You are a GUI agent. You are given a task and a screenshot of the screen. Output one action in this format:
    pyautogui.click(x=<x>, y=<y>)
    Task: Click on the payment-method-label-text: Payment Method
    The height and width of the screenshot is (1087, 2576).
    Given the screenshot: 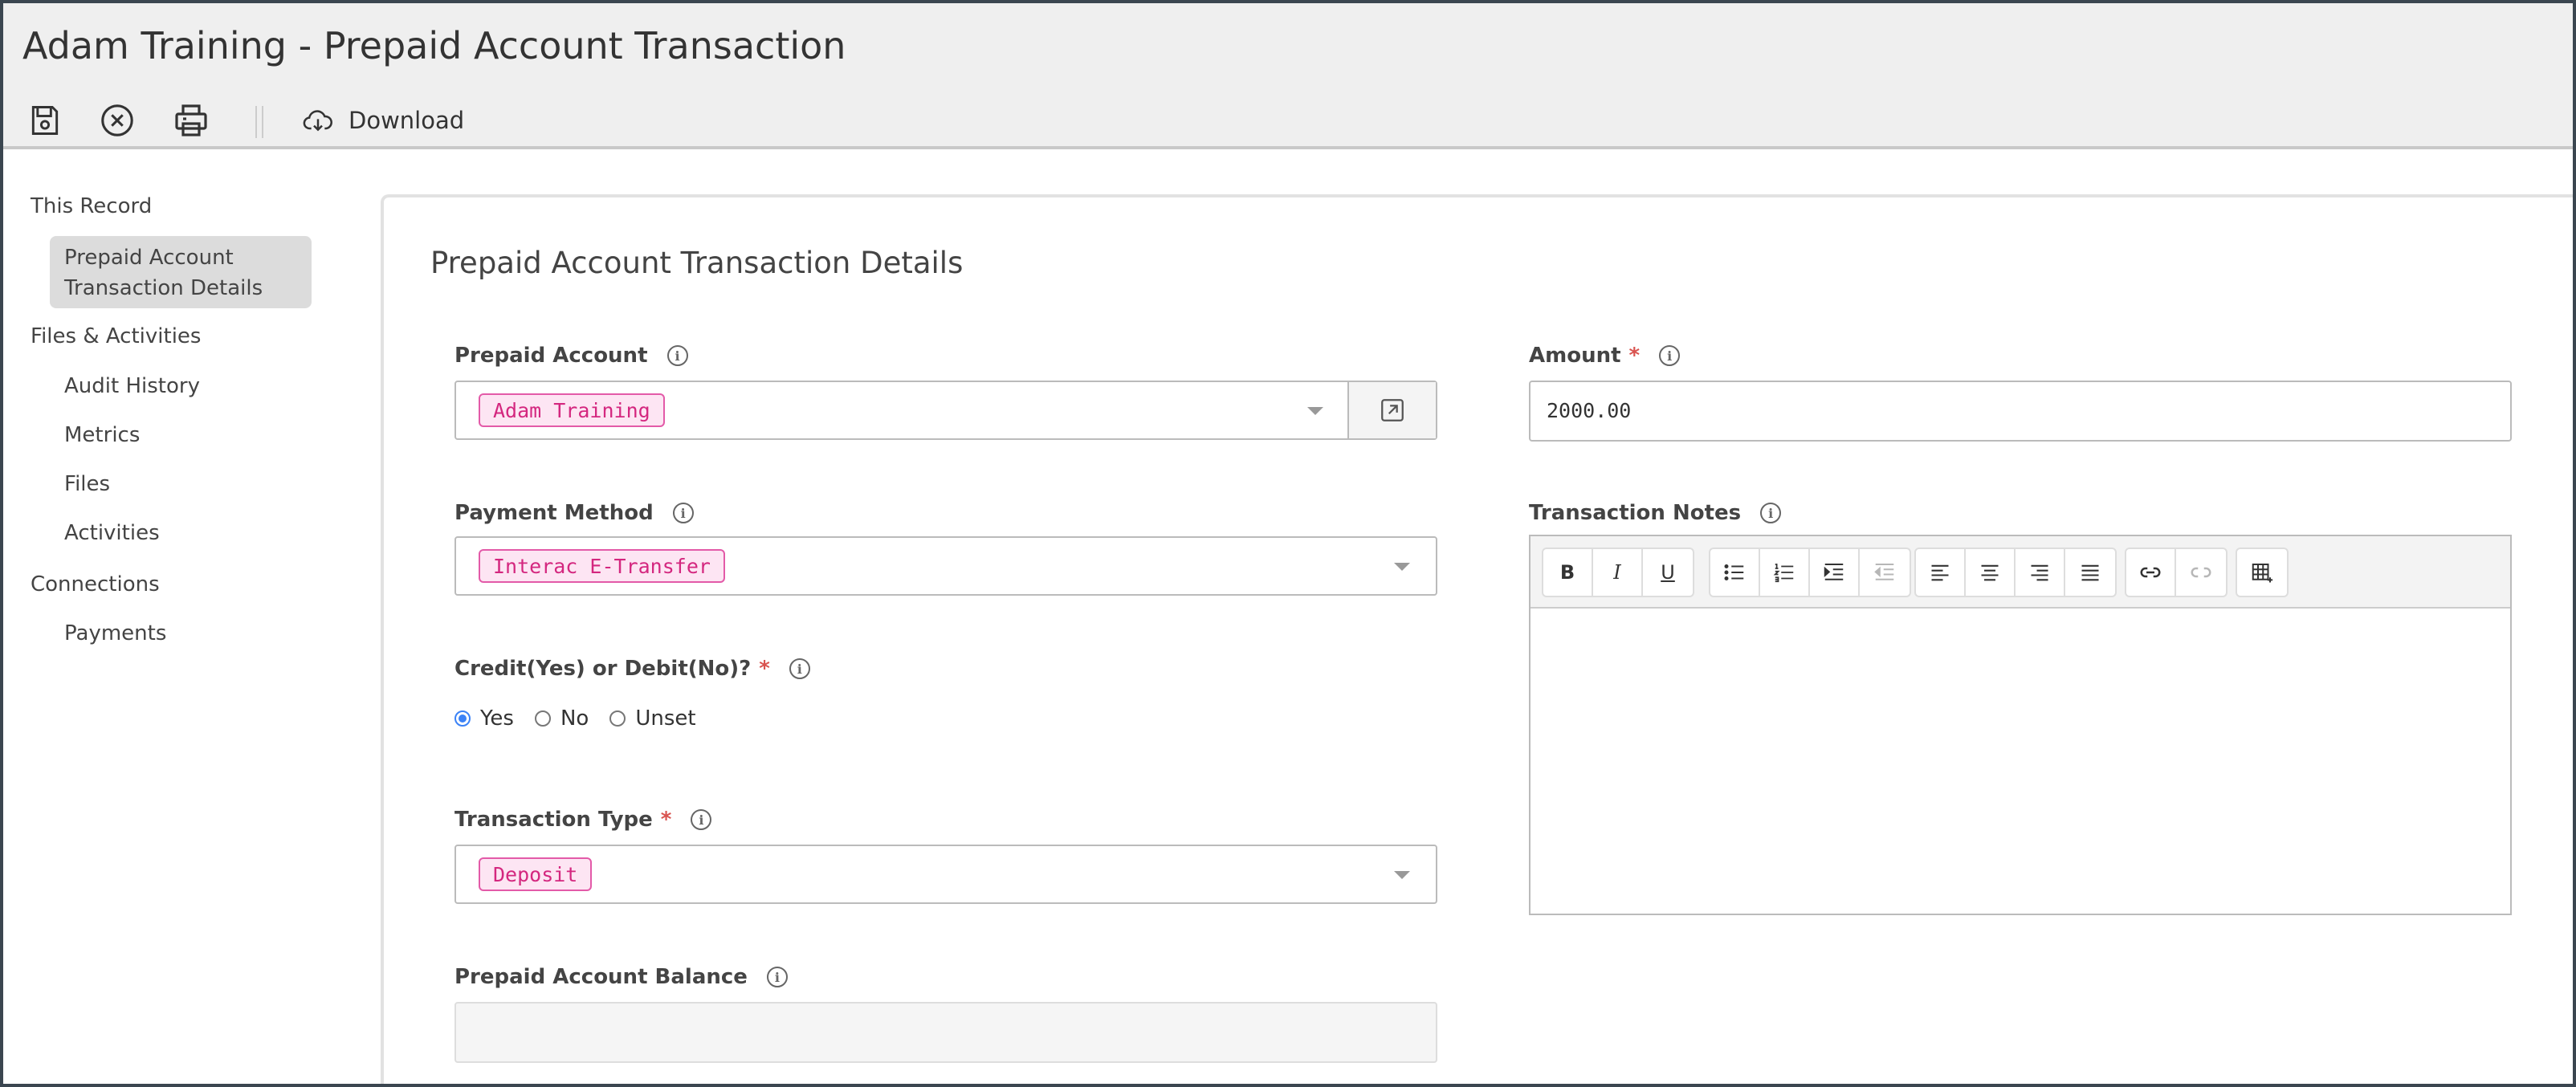 What is the action you would take?
    pyautogui.click(x=554, y=513)
    